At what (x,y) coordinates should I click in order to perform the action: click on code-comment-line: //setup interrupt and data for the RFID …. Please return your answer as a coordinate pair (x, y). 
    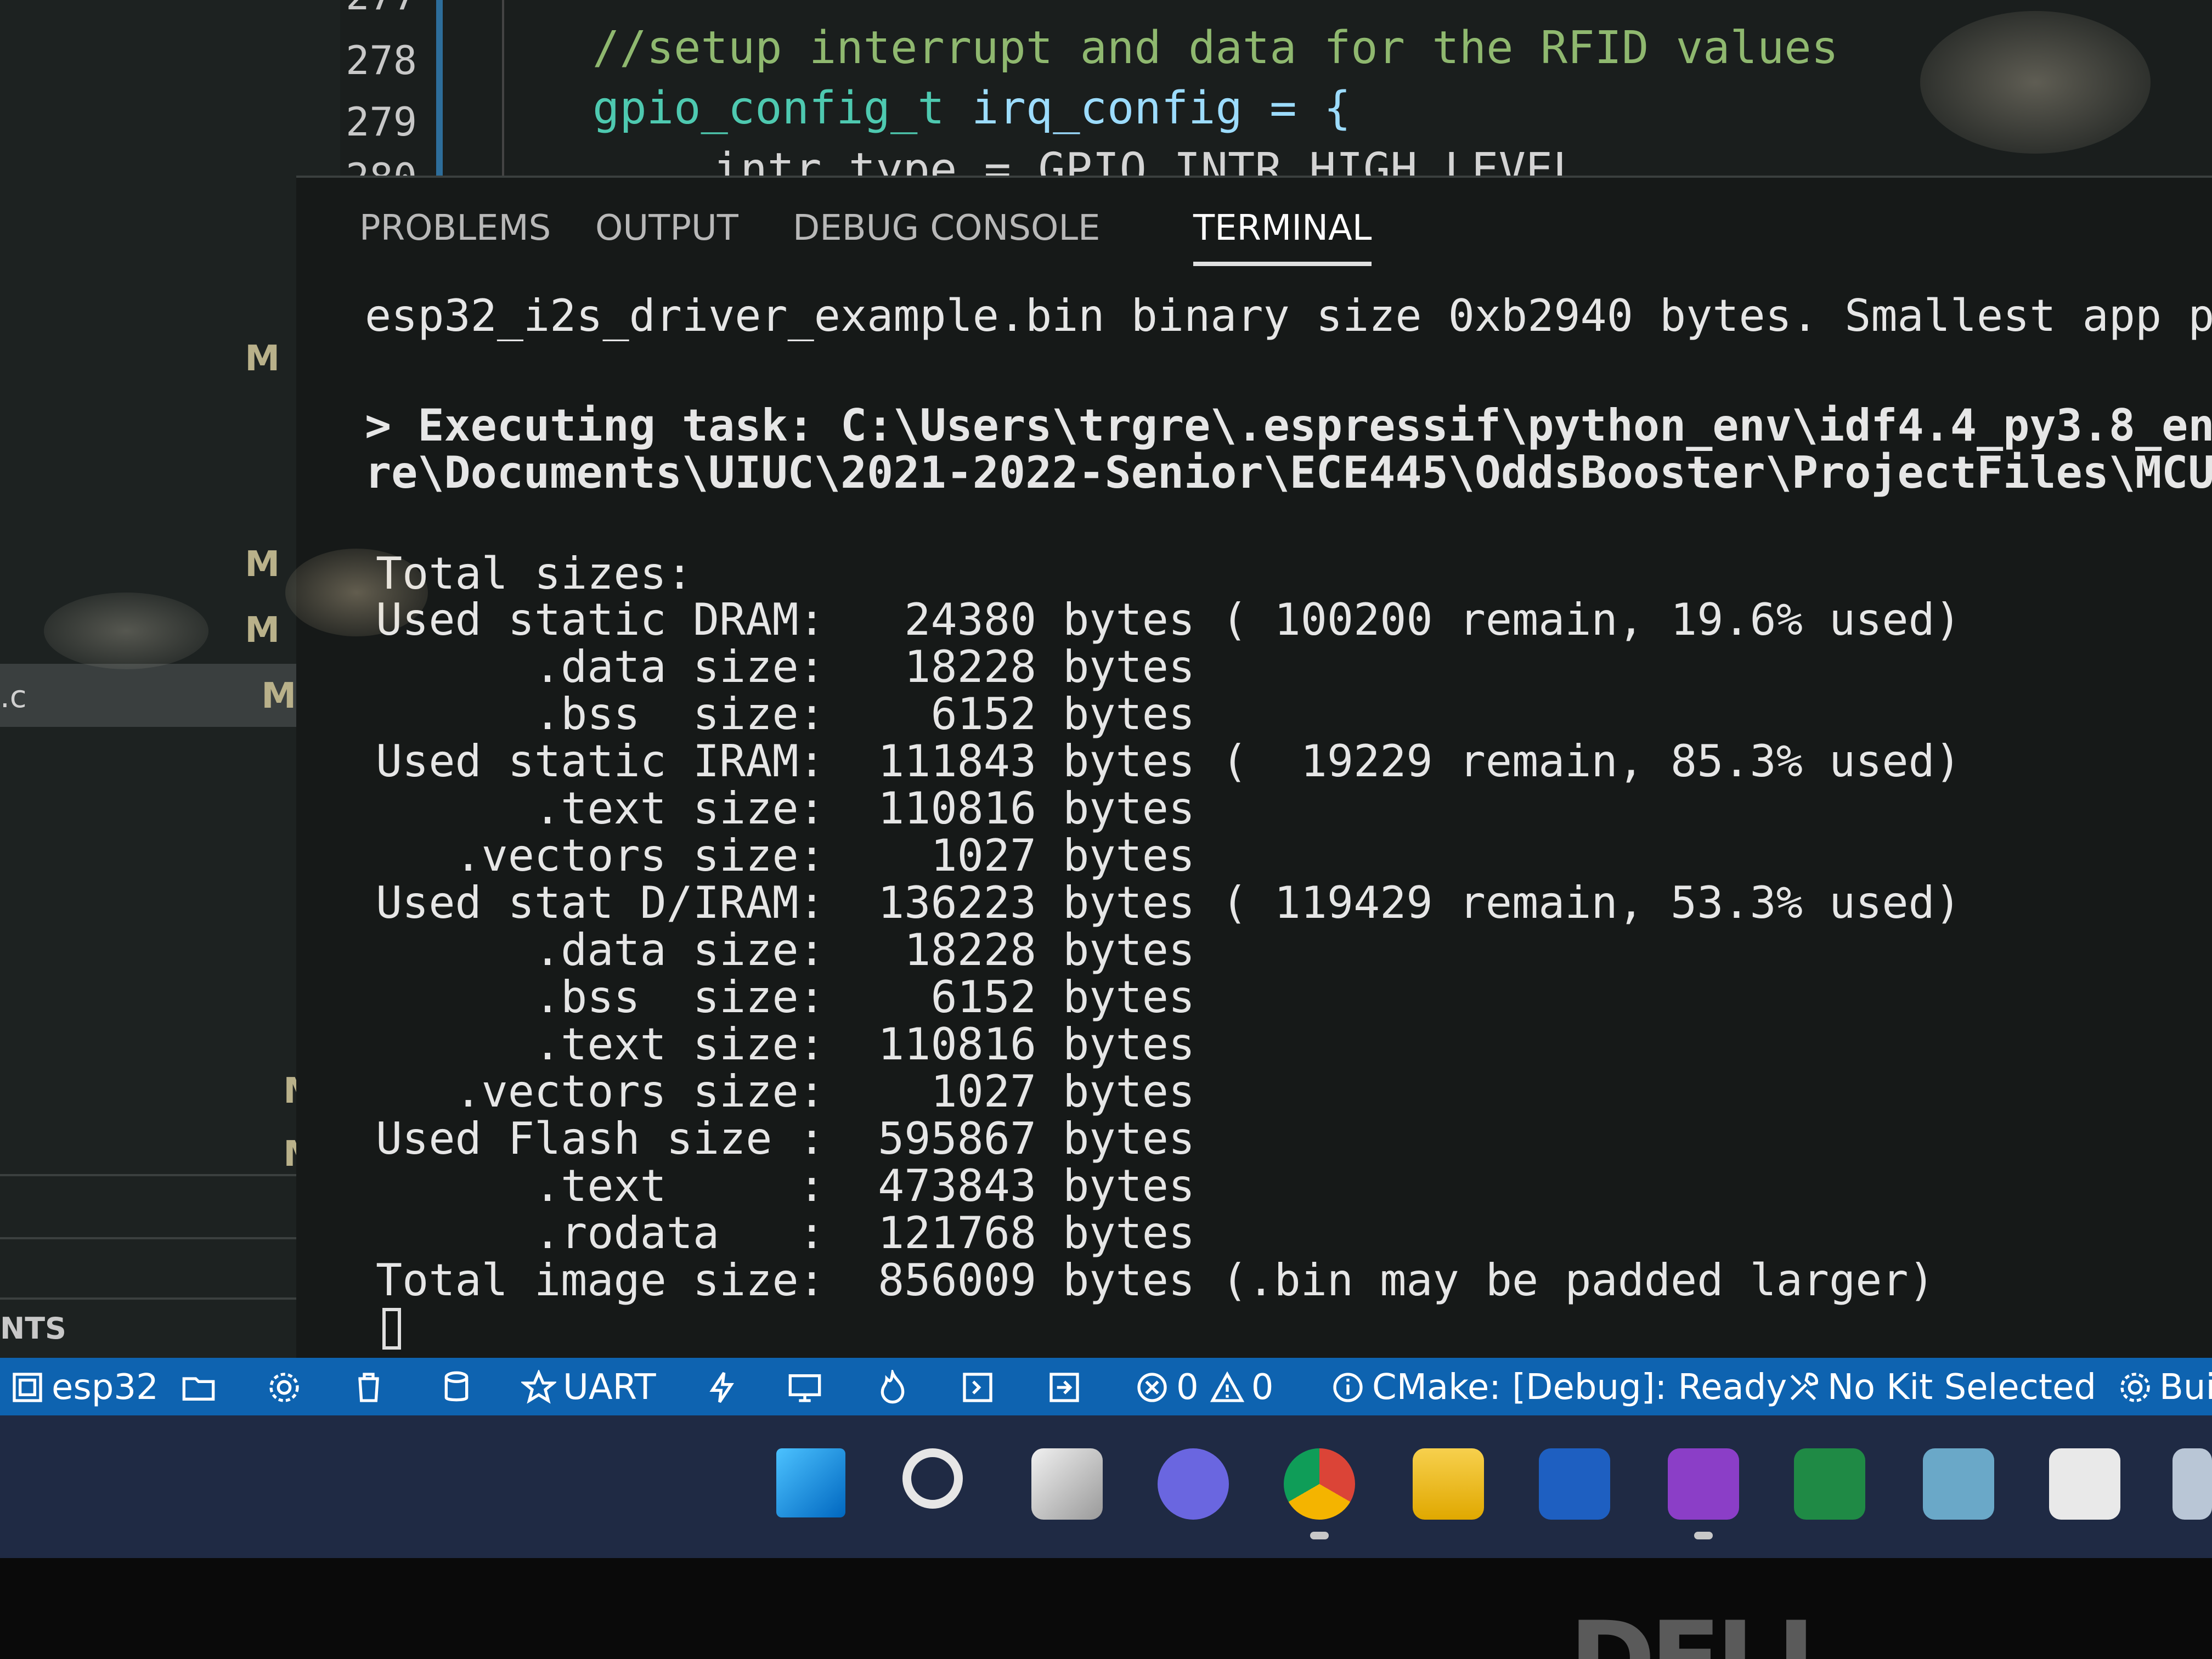
    Looking at the image, I should click on (1215, 48).